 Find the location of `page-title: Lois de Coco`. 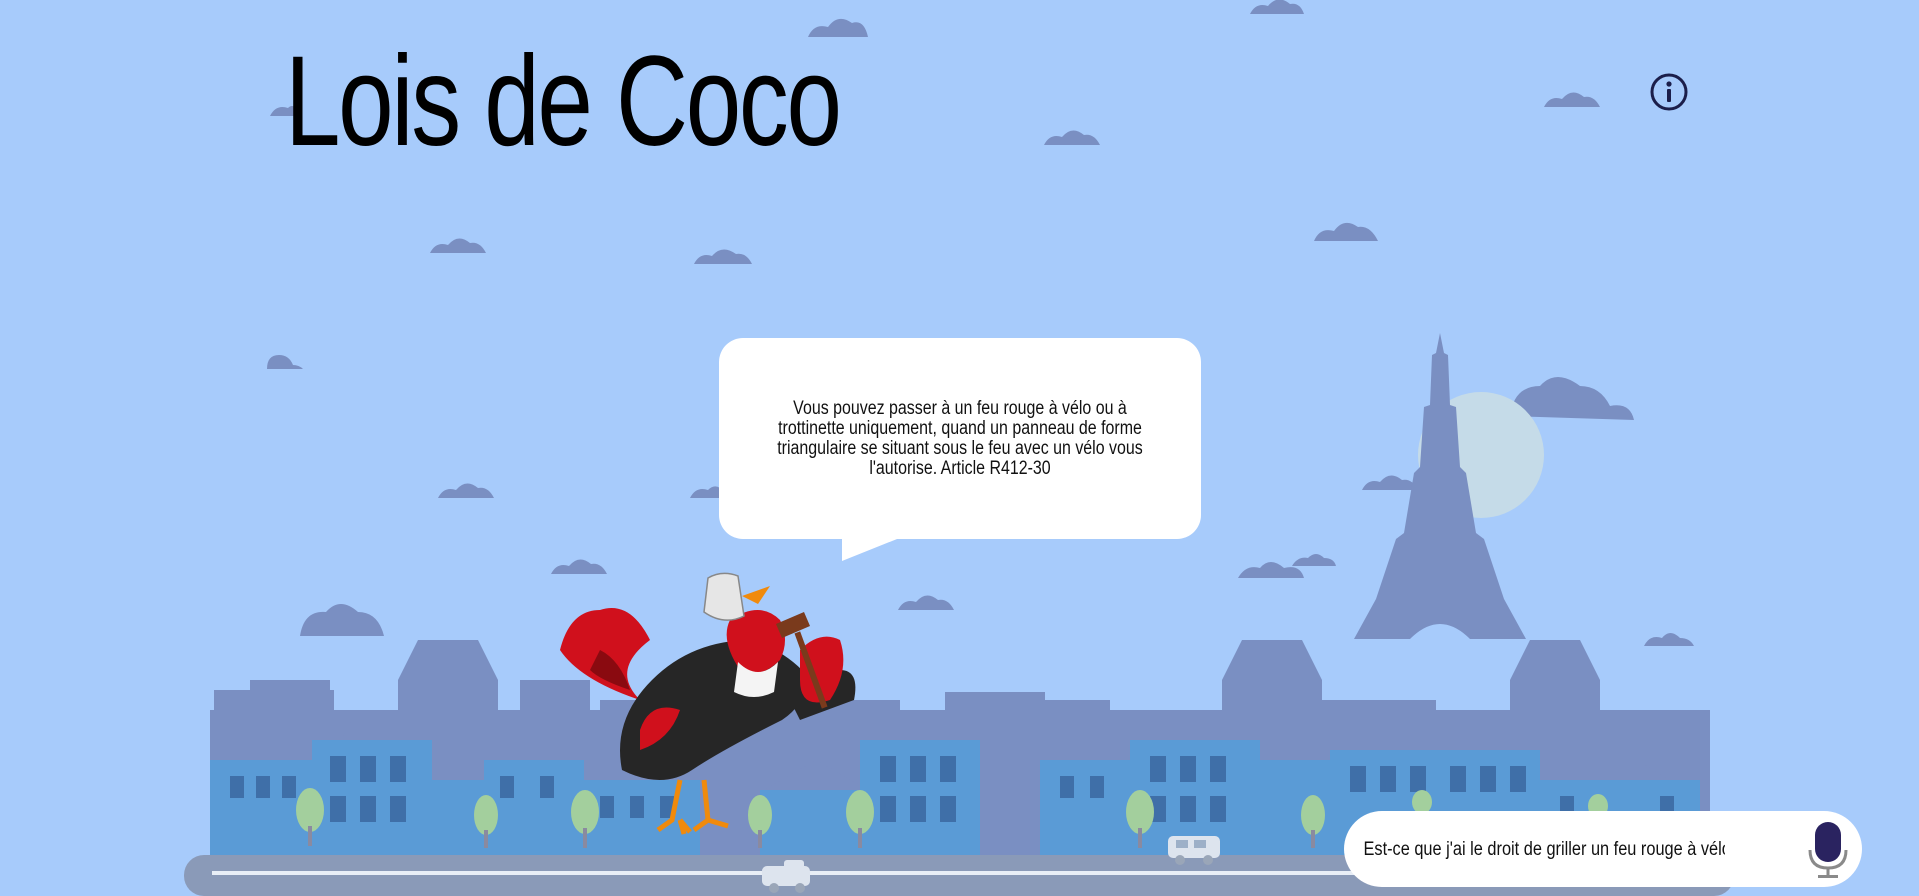

page-title: Lois de Coco is located at coordinates (563, 101).